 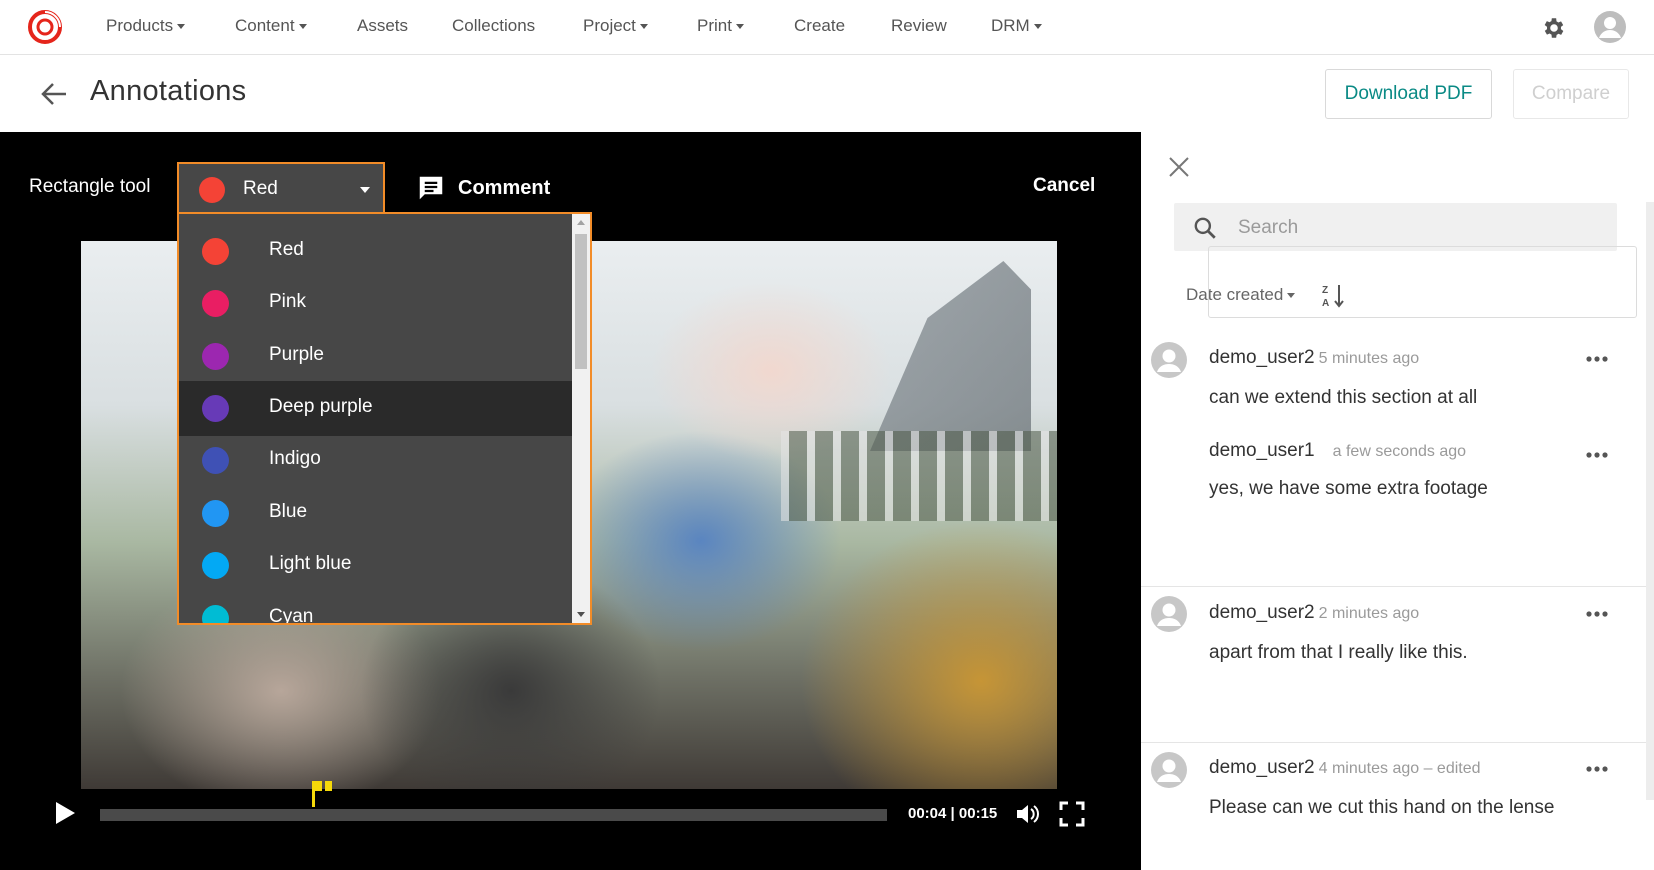 I want to click on download-pdf-button: Download PDF, so click(x=1408, y=94).